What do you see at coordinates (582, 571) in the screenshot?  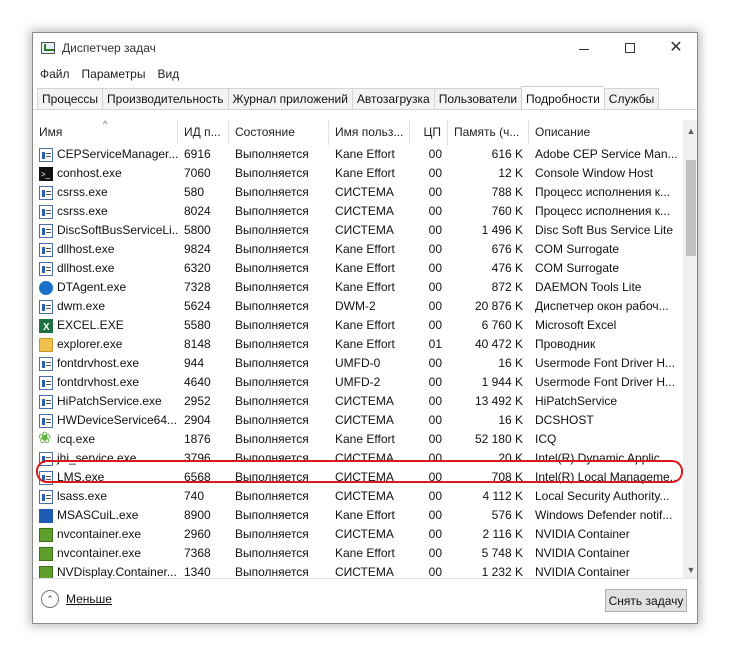 I see `process-description: NVIDIA Container` at bounding box center [582, 571].